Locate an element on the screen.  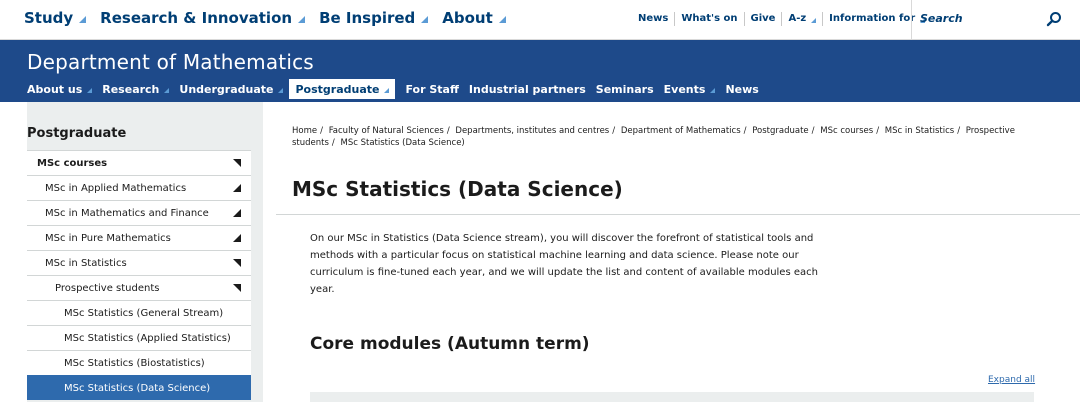
section-heading: Core modules (Autumn term) is located at coordinates (450, 344).